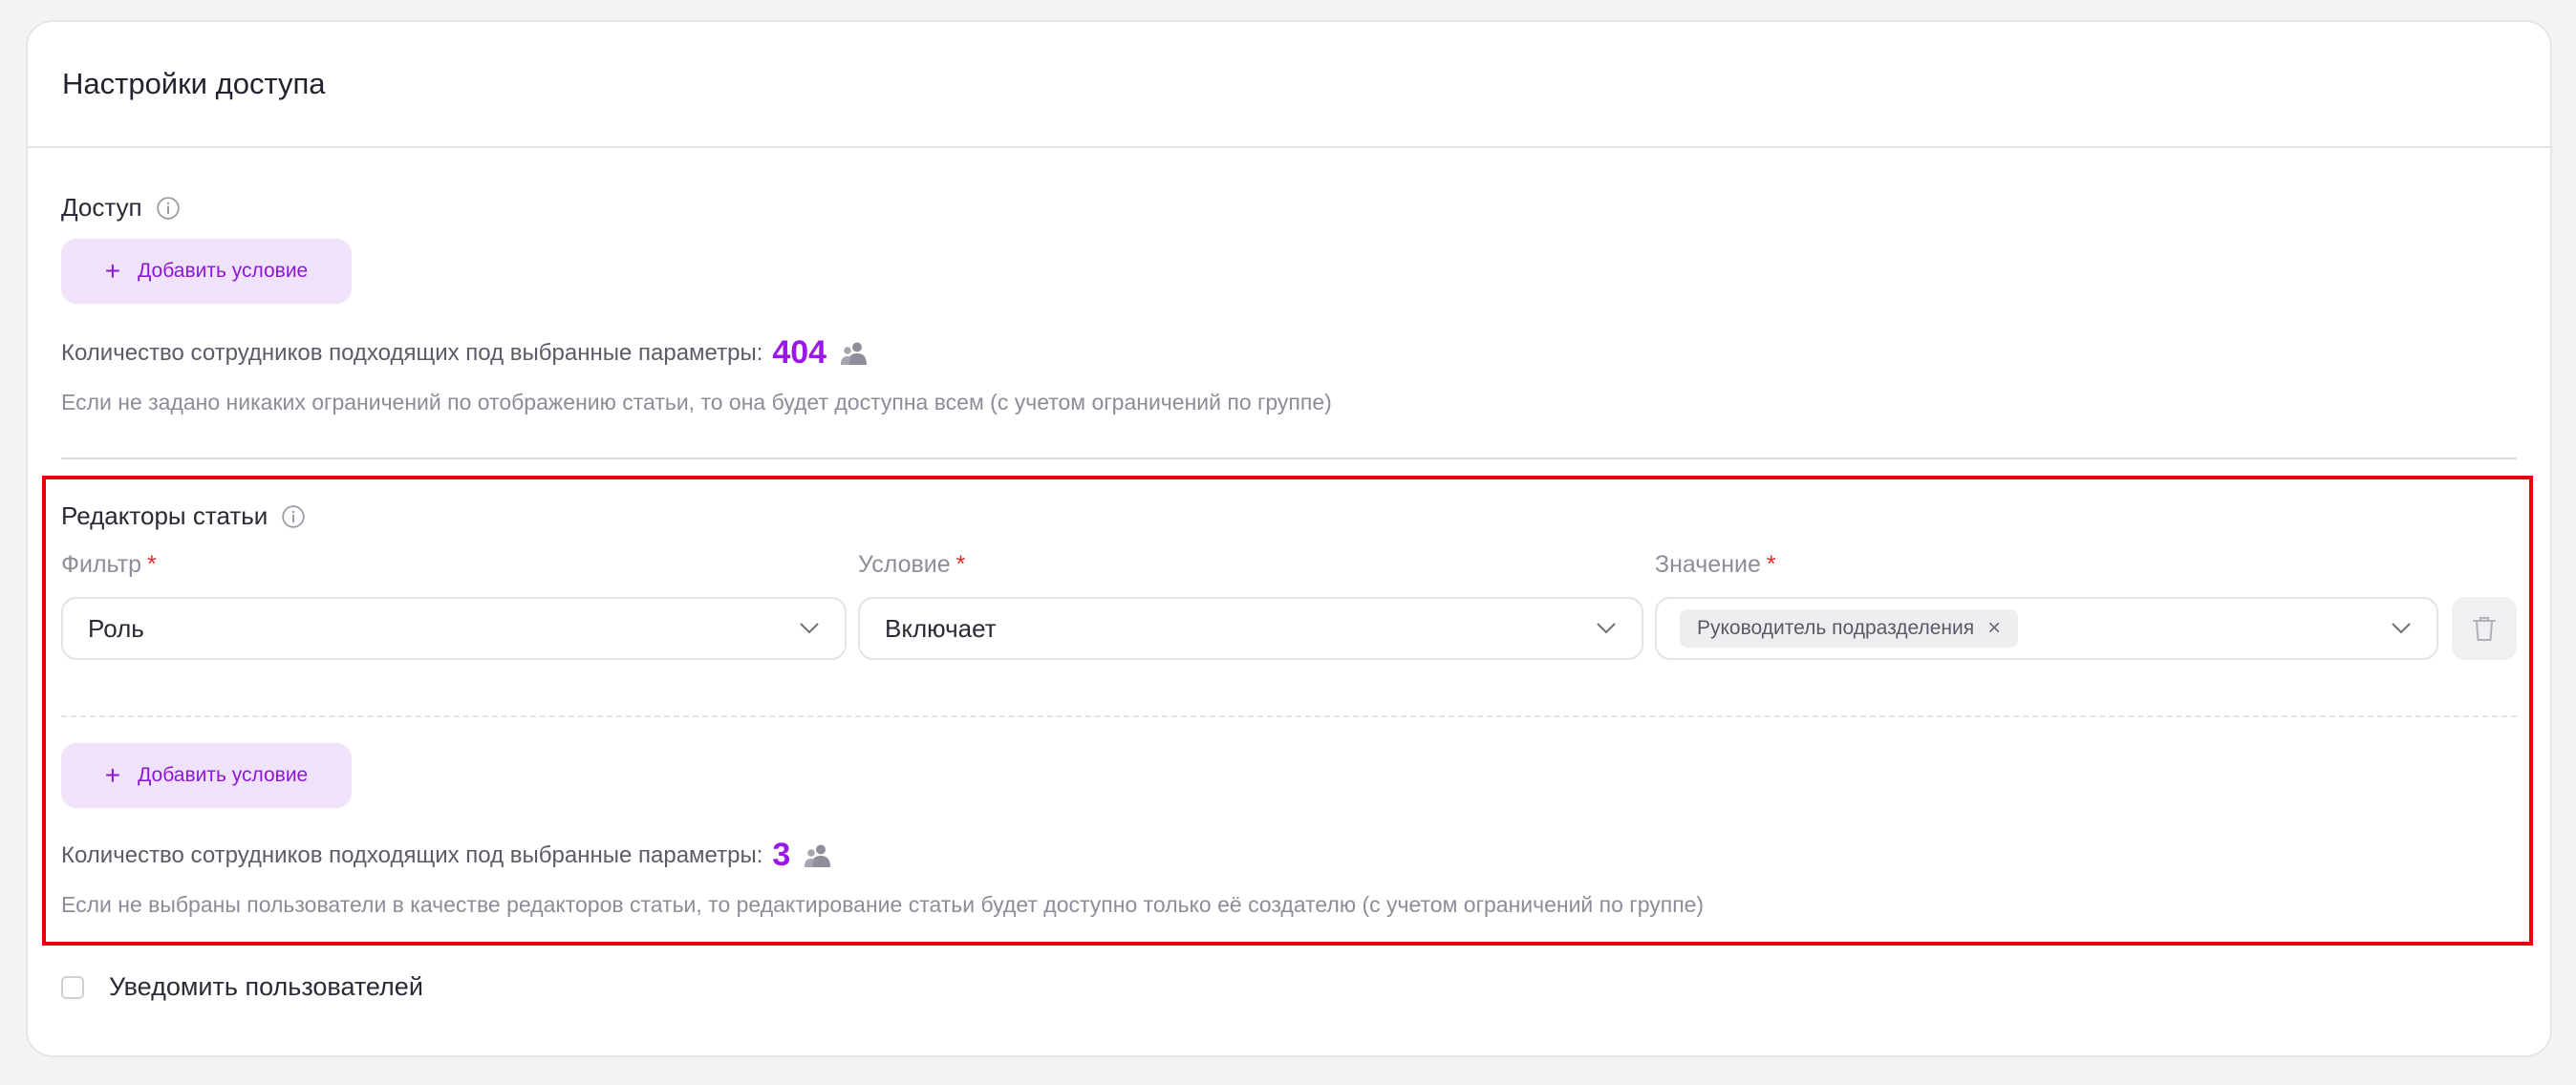 The image size is (2576, 1085). Describe the element at coordinates (72, 987) in the screenshot. I see `notify-users-checkbox` at that location.